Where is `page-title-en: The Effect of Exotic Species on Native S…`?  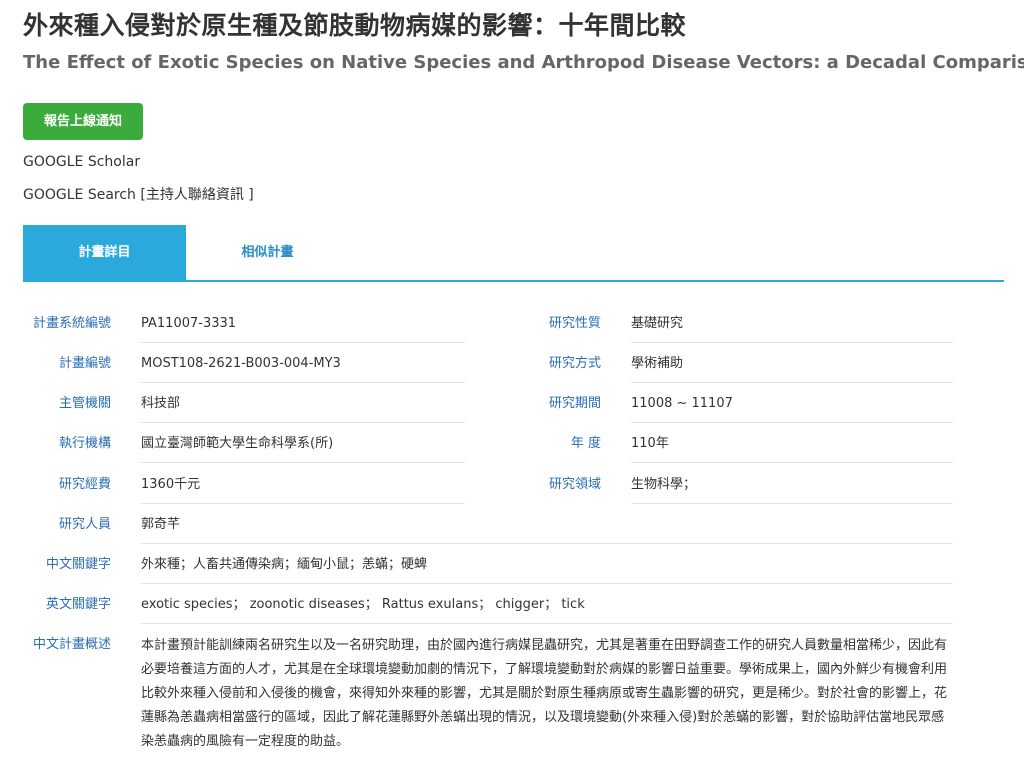 page-title-en: The Effect of Exotic Species on Native S… is located at coordinates (523, 62).